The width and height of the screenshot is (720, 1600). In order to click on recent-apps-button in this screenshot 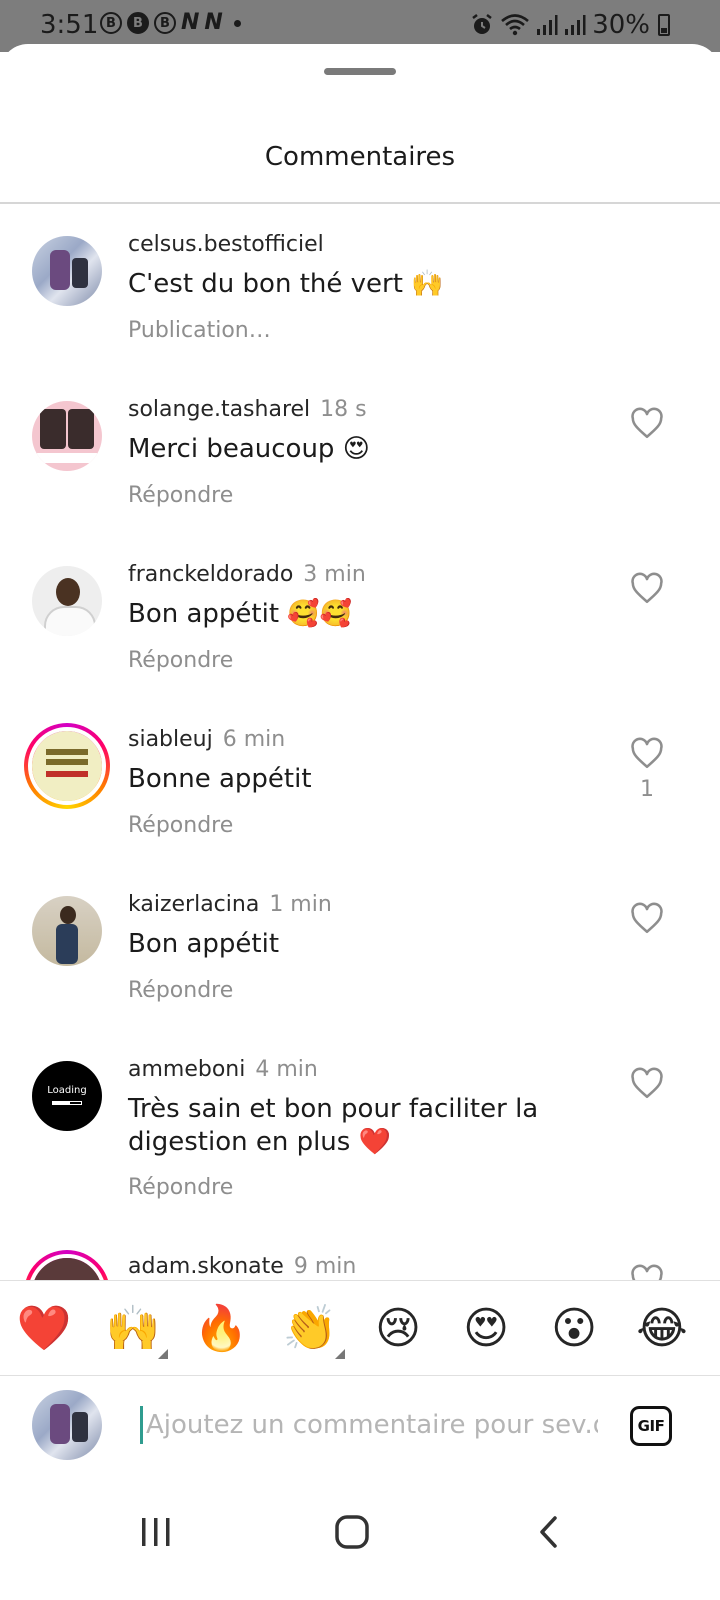, I will do `click(156, 1532)`.